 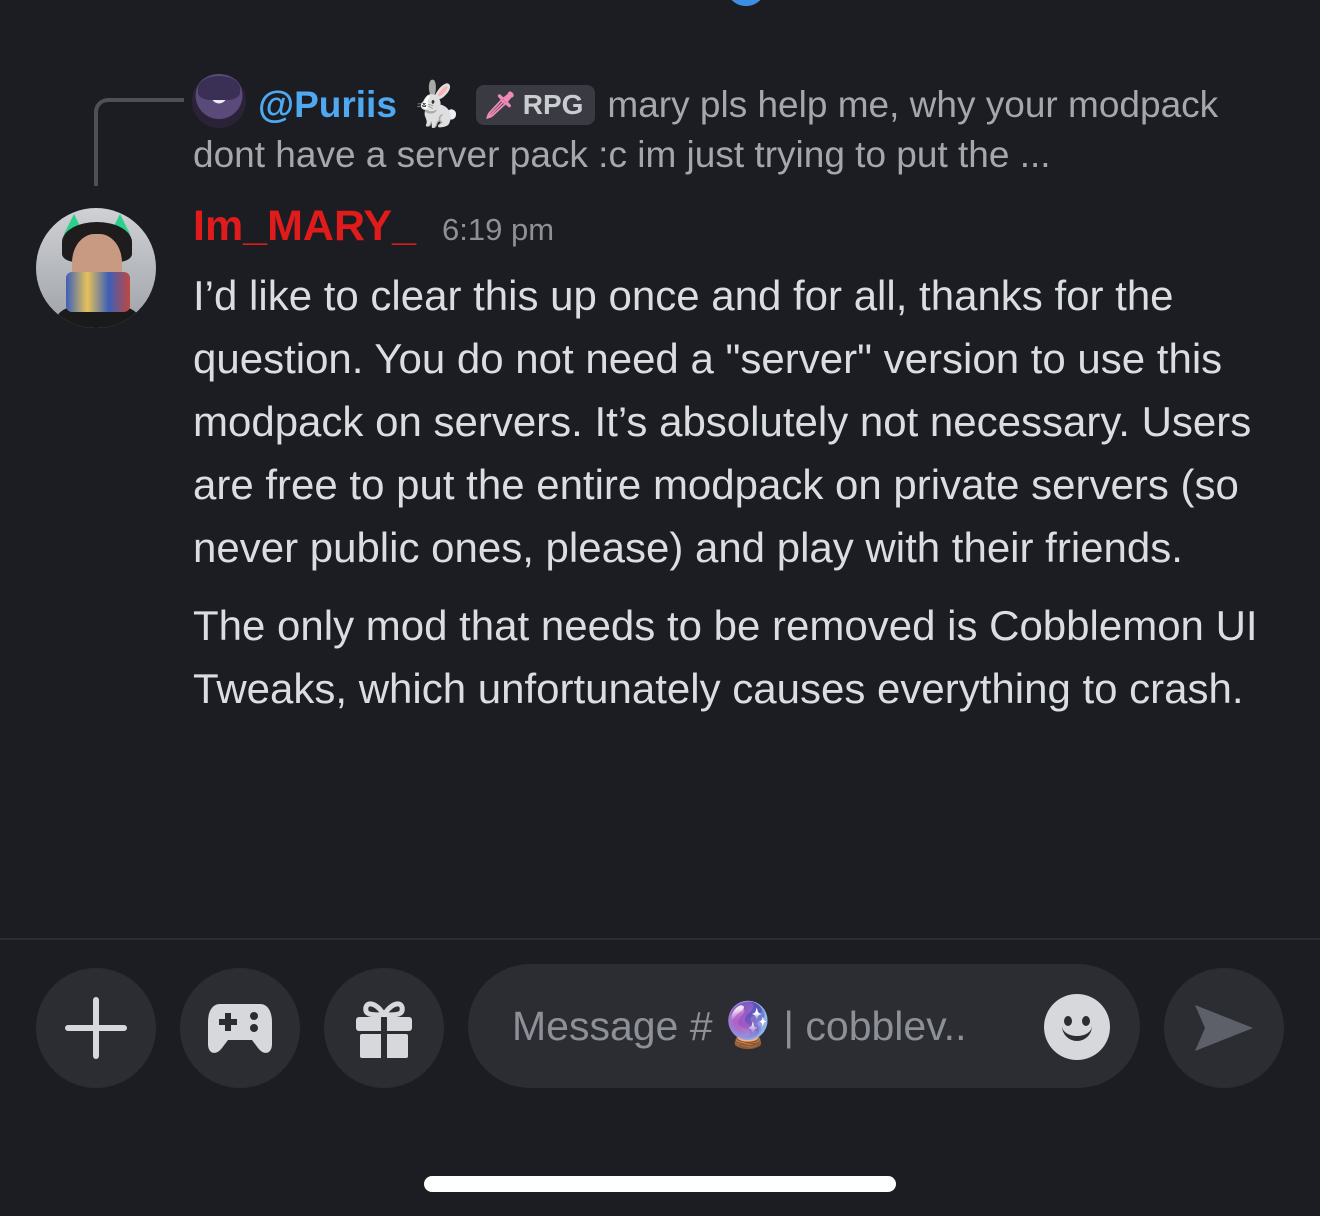 What do you see at coordinates (436, 104) in the screenshot?
I see `rabbit-emoji-icon: 🐇` at bounding box center [436, 104].